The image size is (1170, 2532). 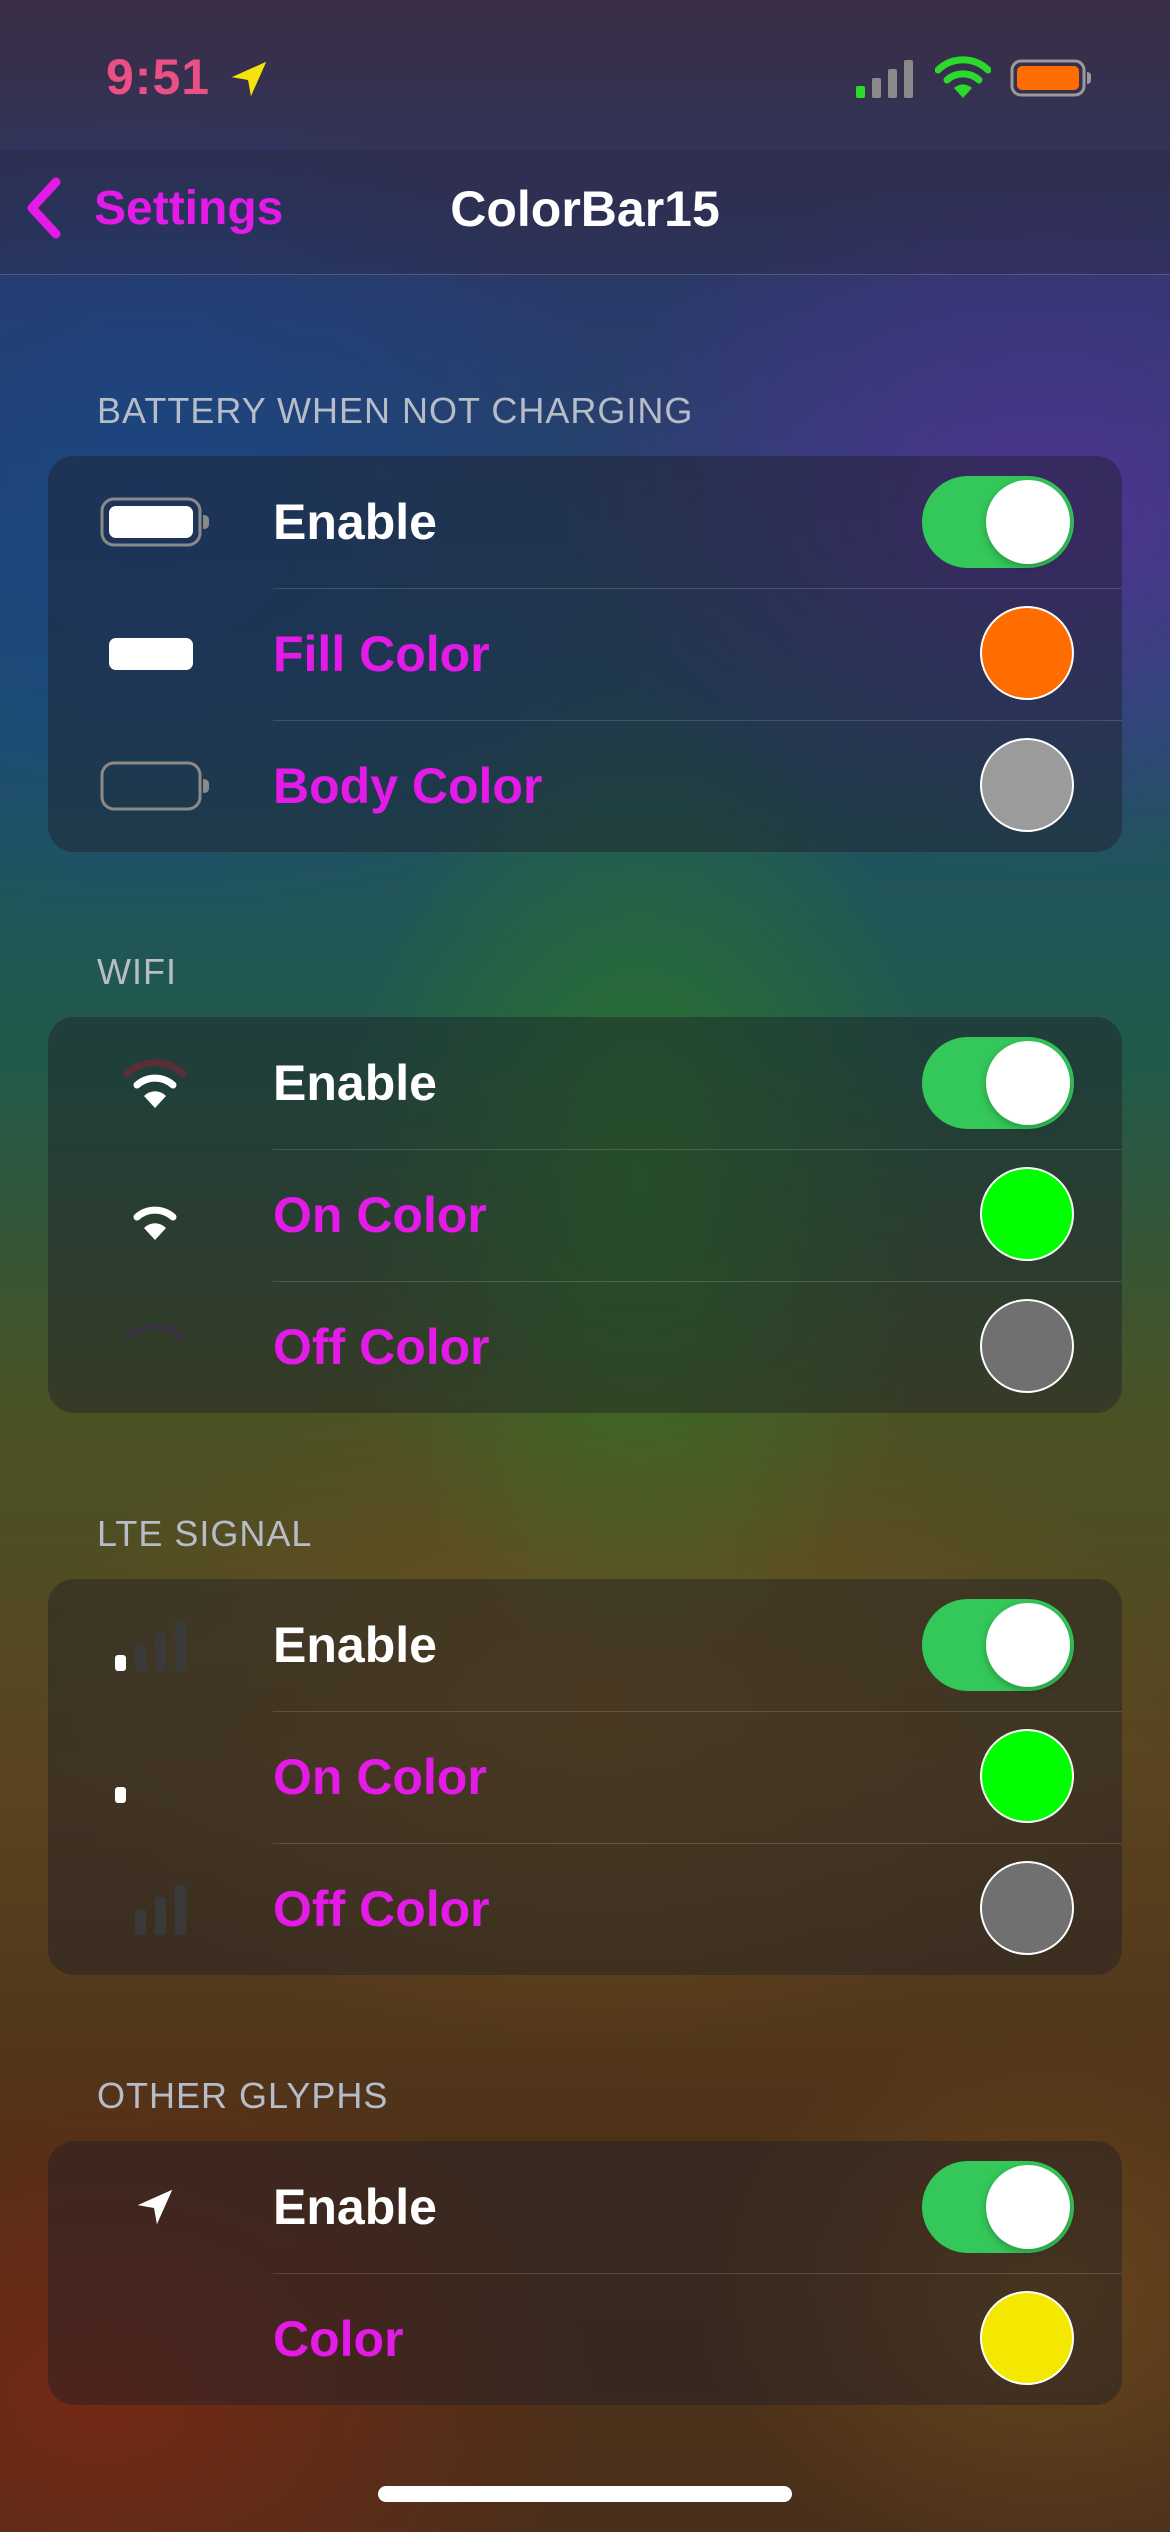 I want to click on glyphs-enable-toggle, so click(x=998, y=2207).